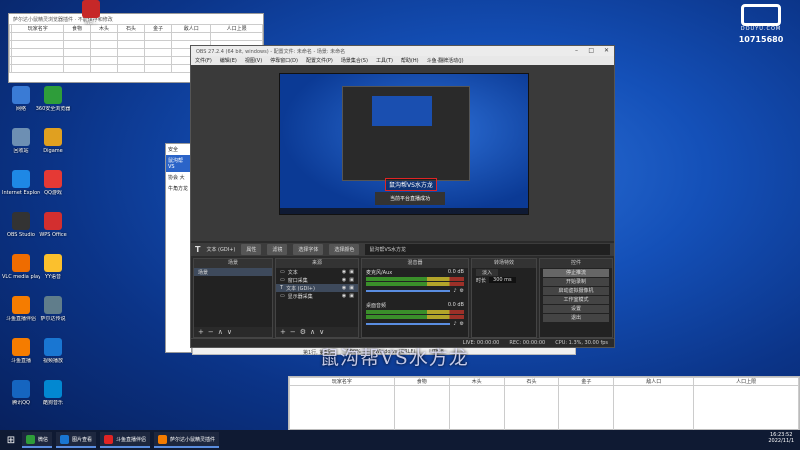  Describe the element at coordinates (781, 438) in the screenshot. I see `system-clock: 16:23:52 2022/11/1` at that location.